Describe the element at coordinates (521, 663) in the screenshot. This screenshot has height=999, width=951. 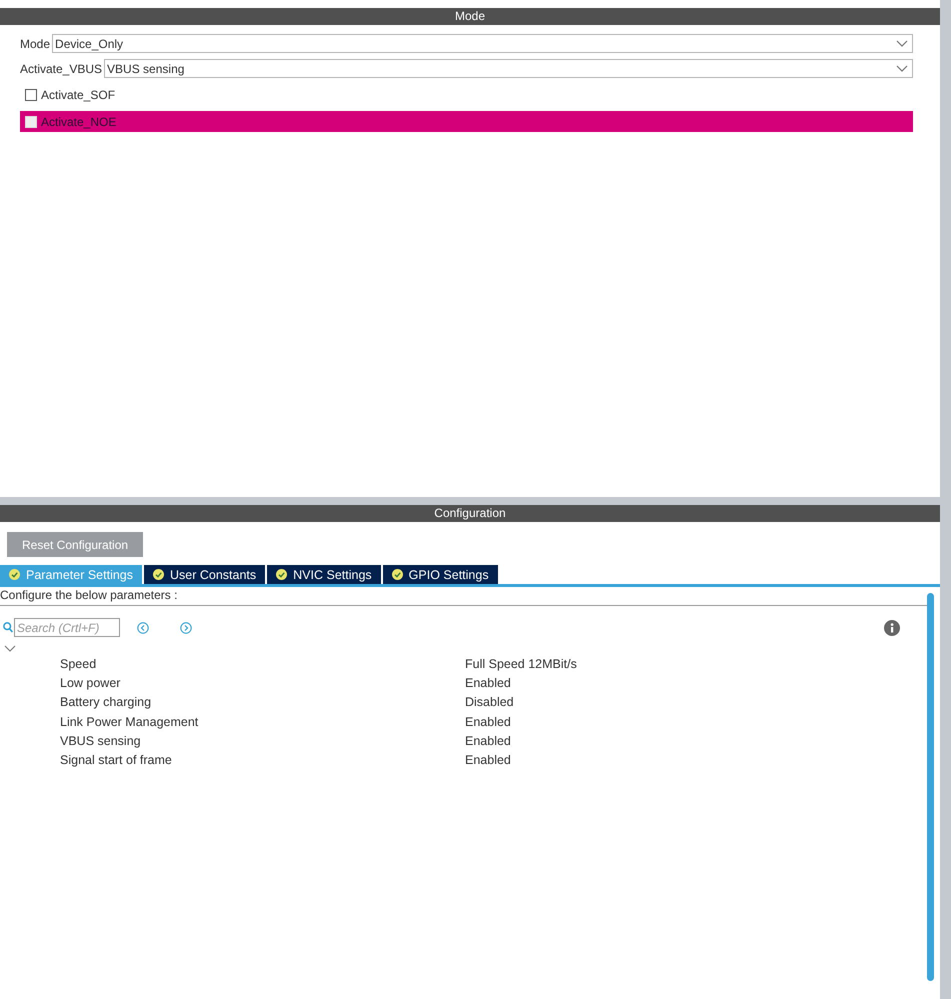
I see `parameter-value: Full Speed 12MBit/s` at that location.